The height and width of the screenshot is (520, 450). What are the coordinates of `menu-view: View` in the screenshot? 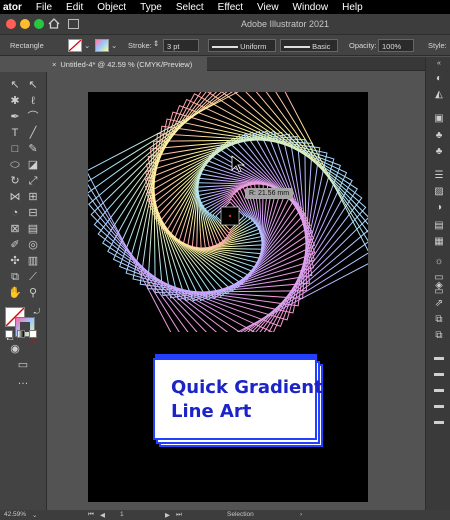 It's located at (268, 7).